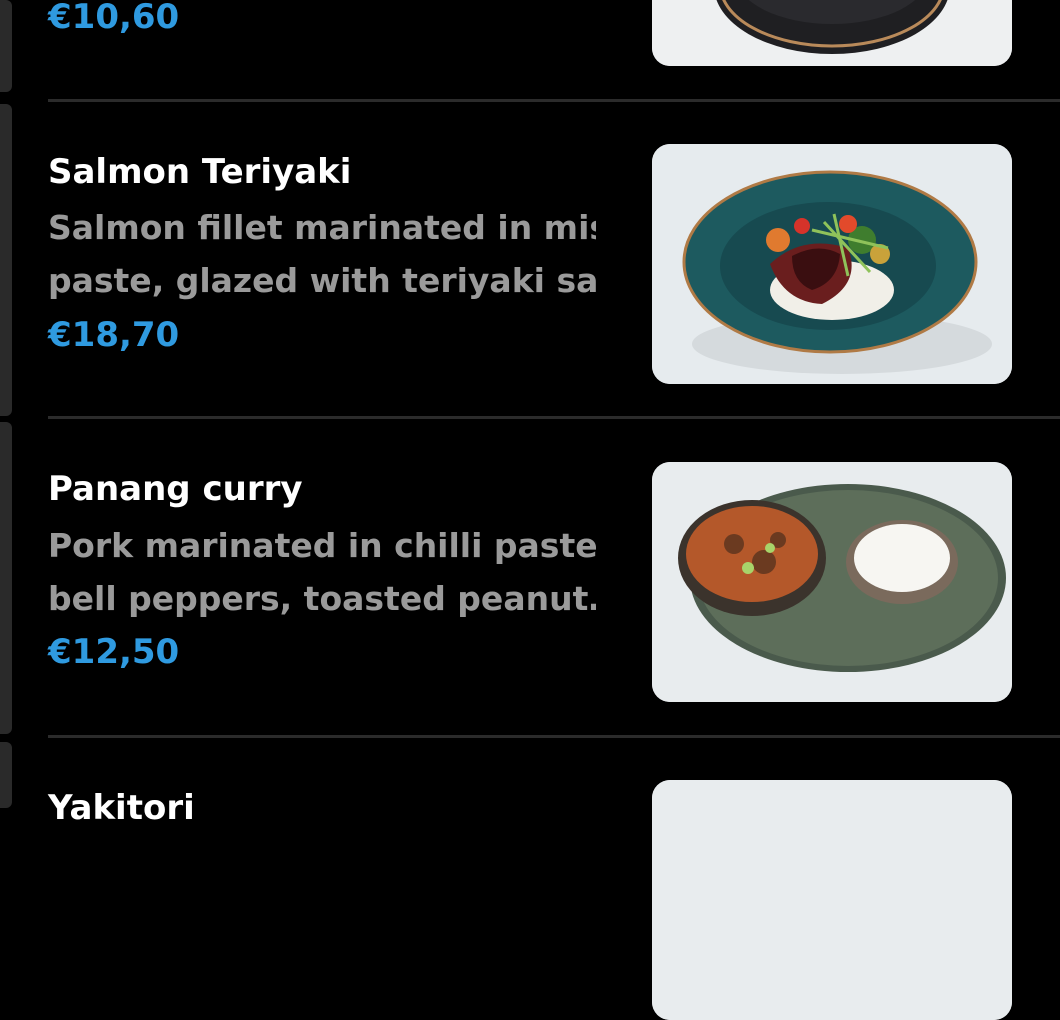  What do you see at coordinates (114, 18) in the screenshot?
I see `item-price: €10,60` at bounding box center [114, 18].